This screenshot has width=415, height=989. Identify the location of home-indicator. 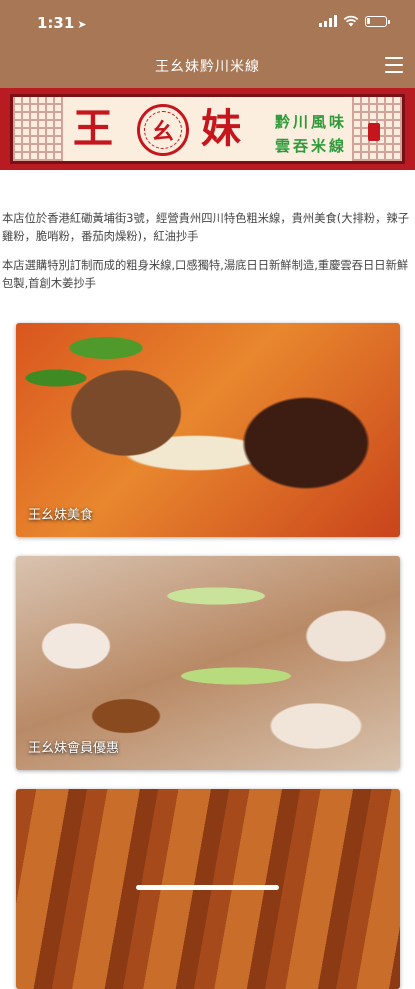
(207, 887).